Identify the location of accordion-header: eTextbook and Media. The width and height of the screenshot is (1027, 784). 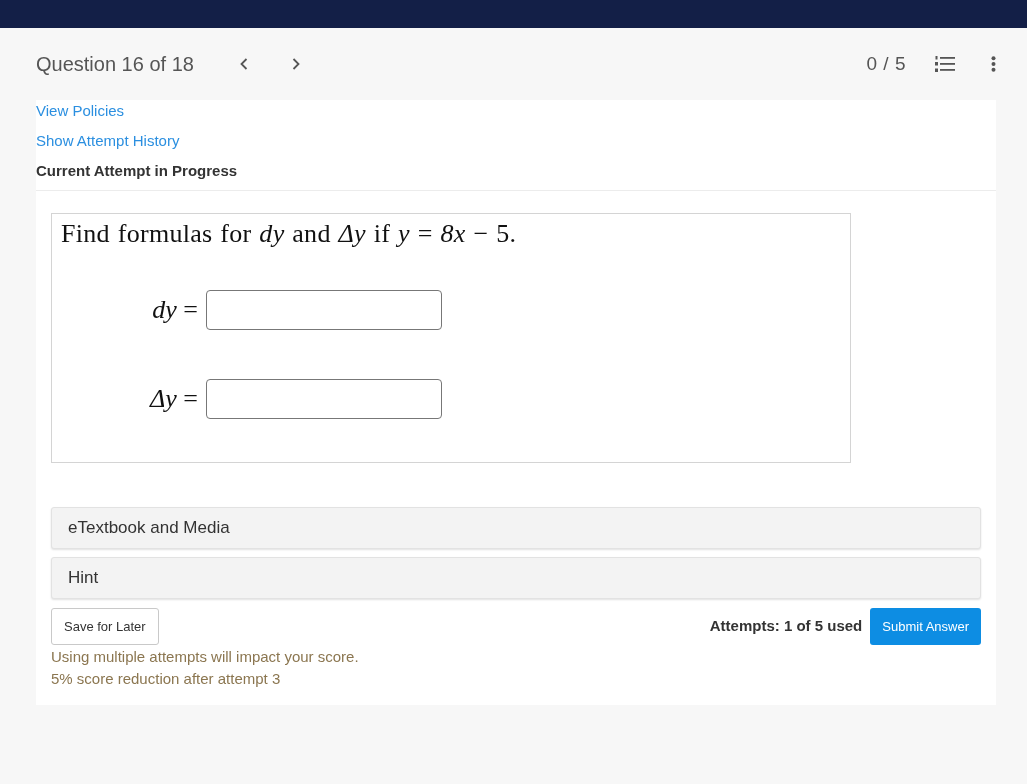
(516, 528).